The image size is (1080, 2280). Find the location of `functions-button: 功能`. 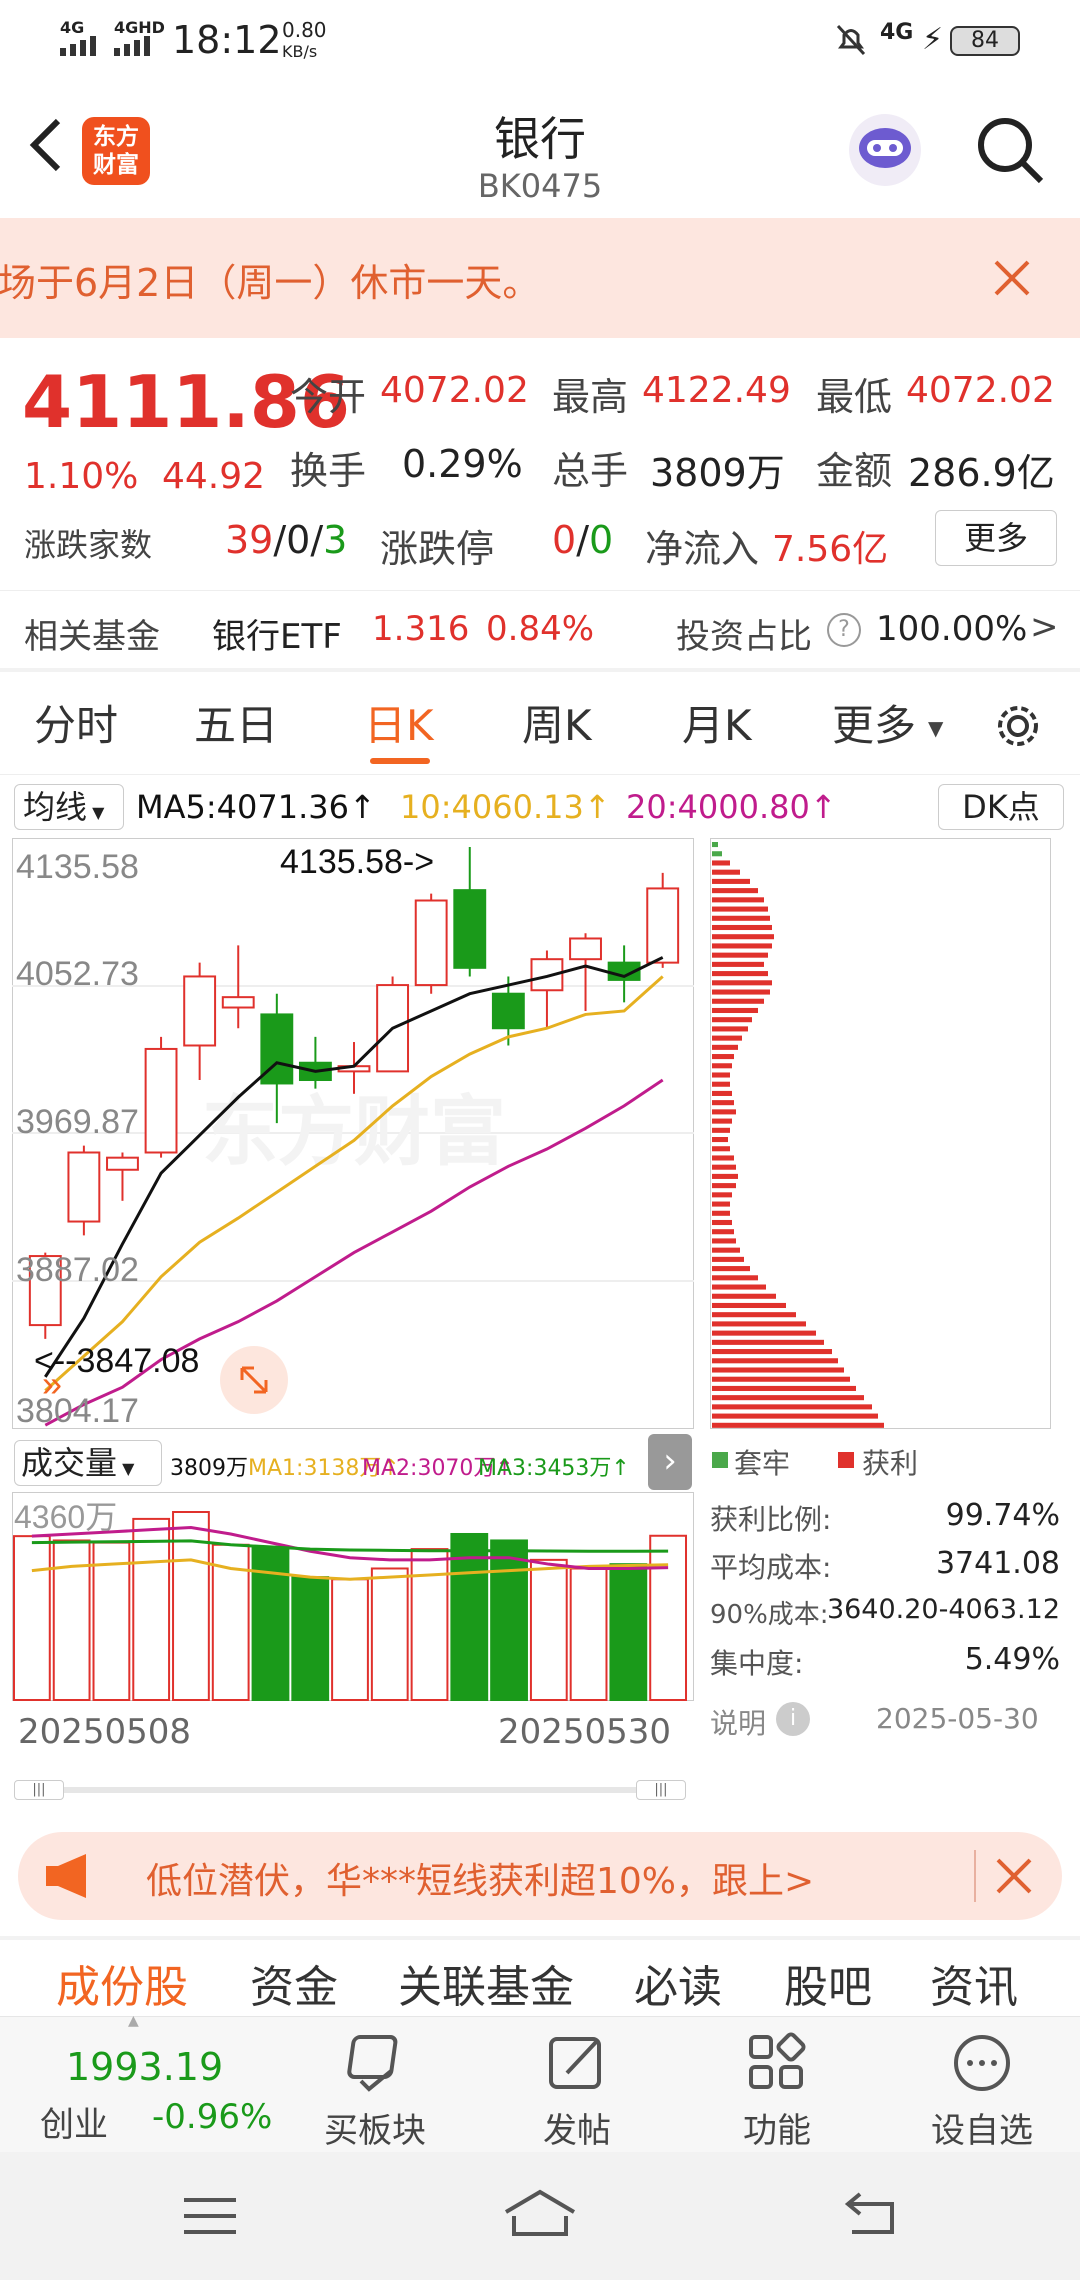

functions-button: 功能 is located at coordinates (777, 2085).